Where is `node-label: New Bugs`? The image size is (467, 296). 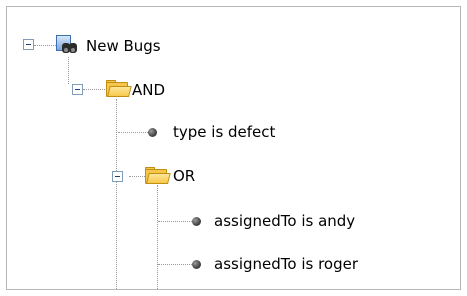 node-label: New Bugs is located at coordinates (123, 46).